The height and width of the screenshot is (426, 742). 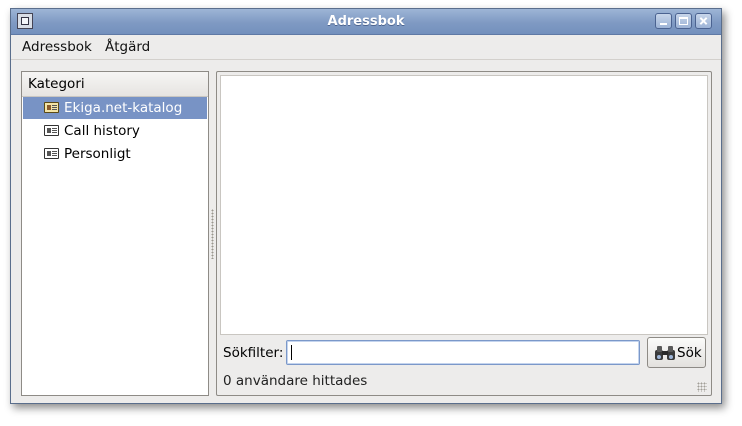 I want to click on binoculars-icon, so click(x=665, y=353).